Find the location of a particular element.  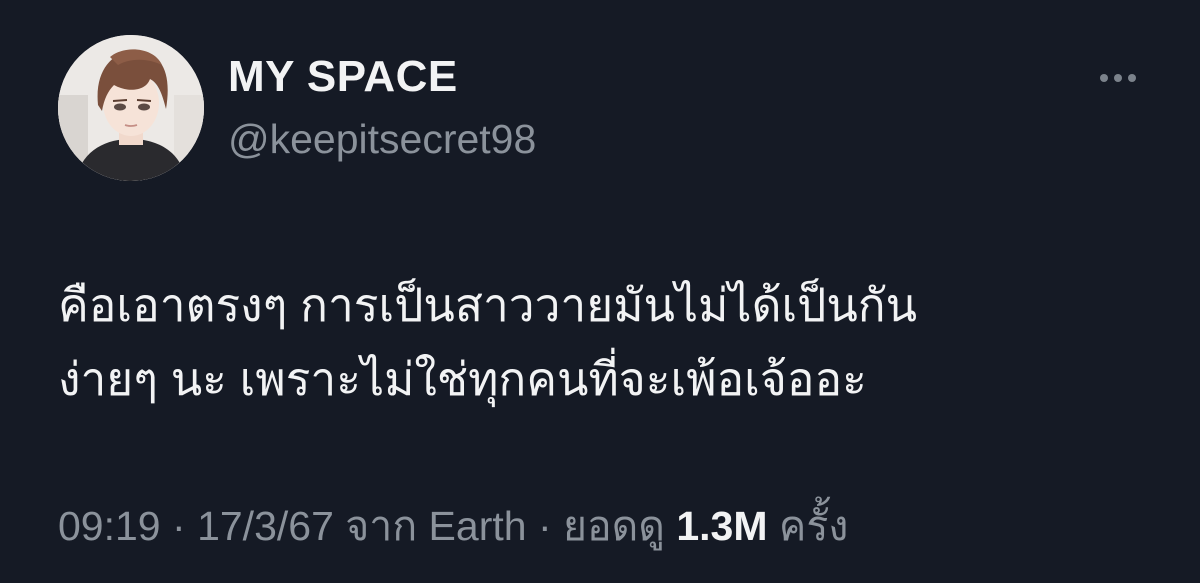

display-name: MY SPACE is located at coordinates (343, 77).